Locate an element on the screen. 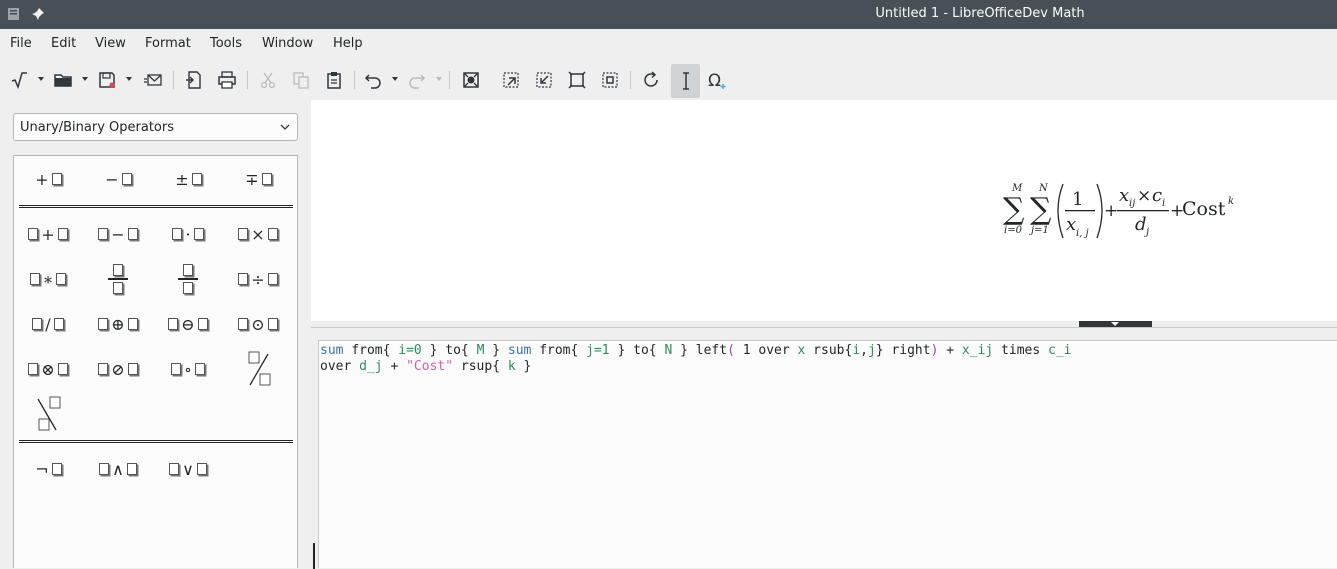 The width and height of the screenshot is (1337, 569). element-multiplication-x: × is located at coordinates (258, 234).